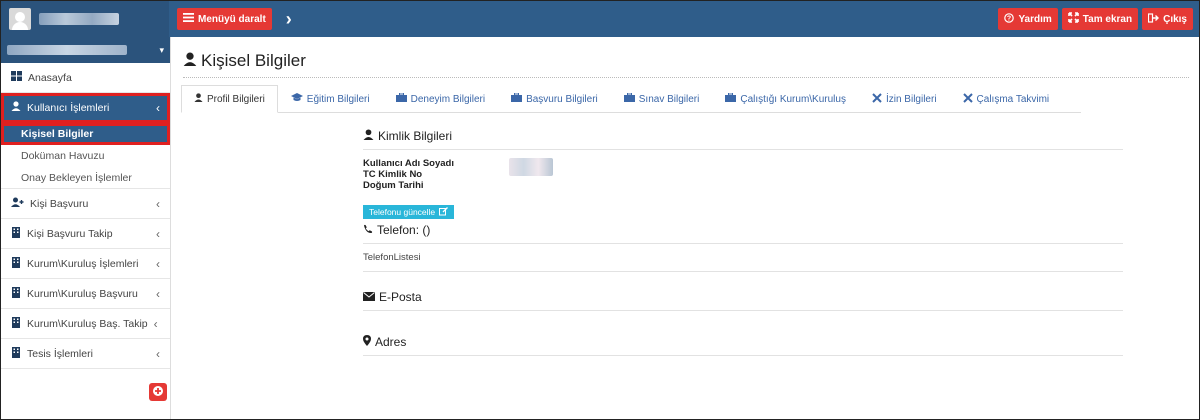 This screenshot has width=1200, height=420. I want to click on tab-workplace: Çalıştığı Kurum\Kuruluş, so click(785, 99).